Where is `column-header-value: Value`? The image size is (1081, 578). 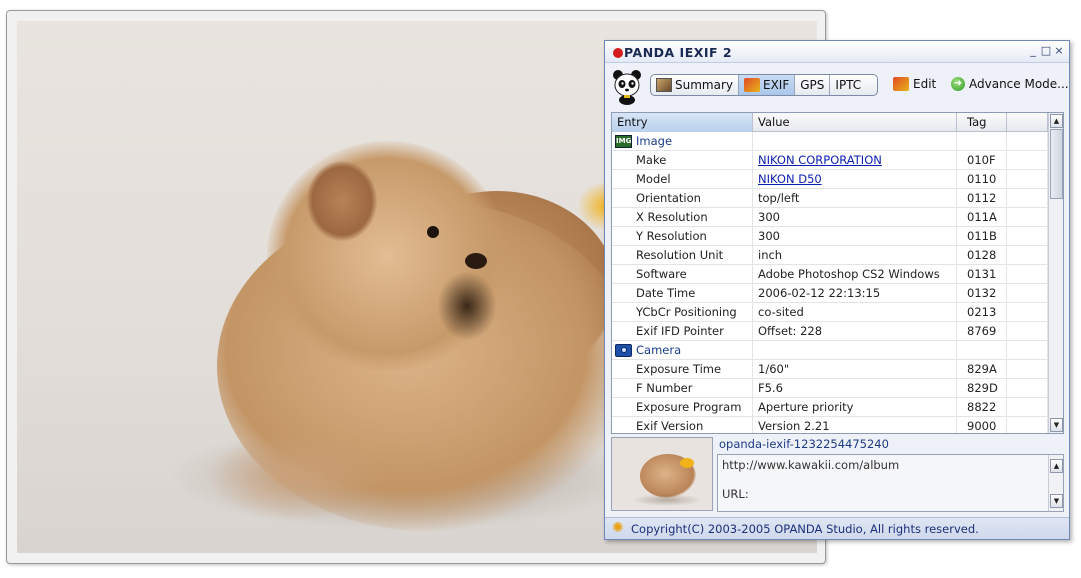
column-header-value: Value is located at coordinates (855, 122).